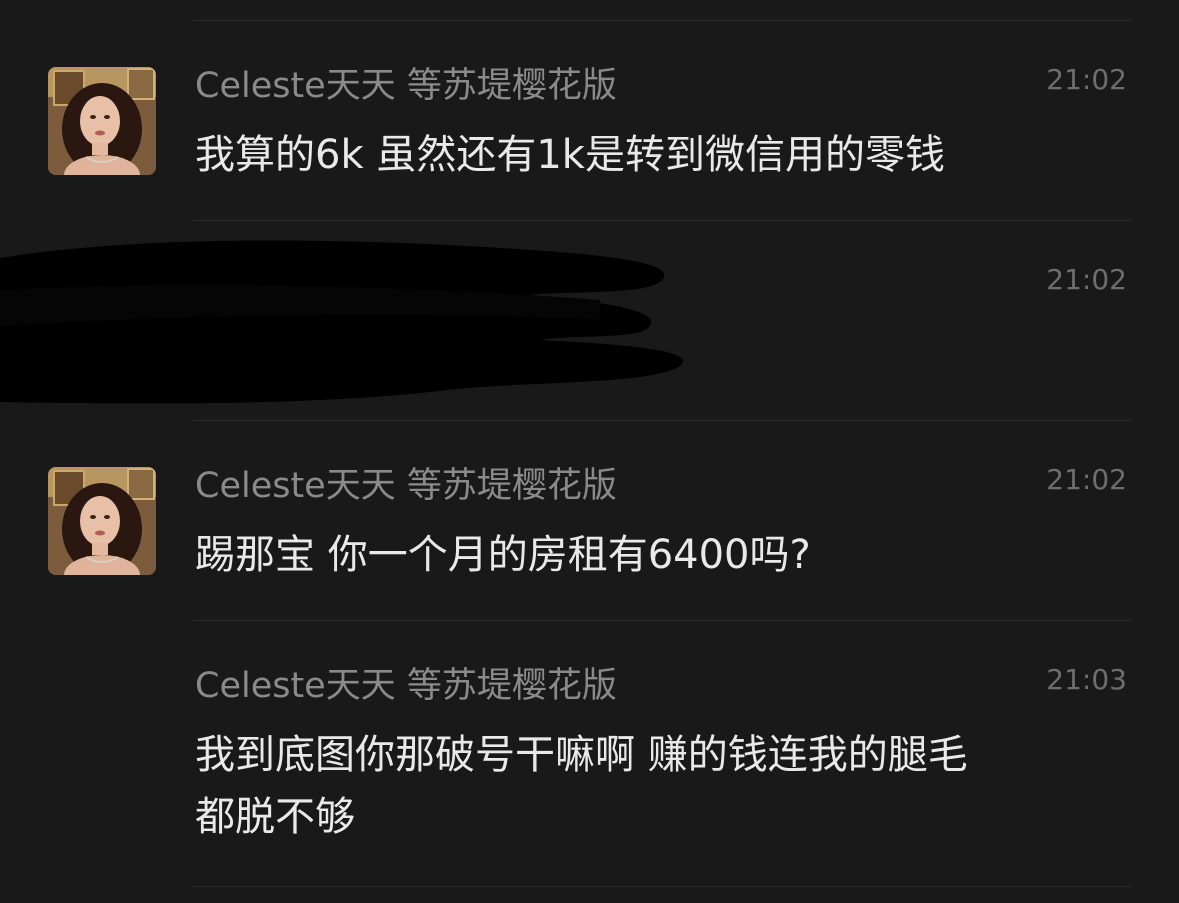 The image size is (1179, 903). I want to click on message-time: 21:03, so click(1086, 679).